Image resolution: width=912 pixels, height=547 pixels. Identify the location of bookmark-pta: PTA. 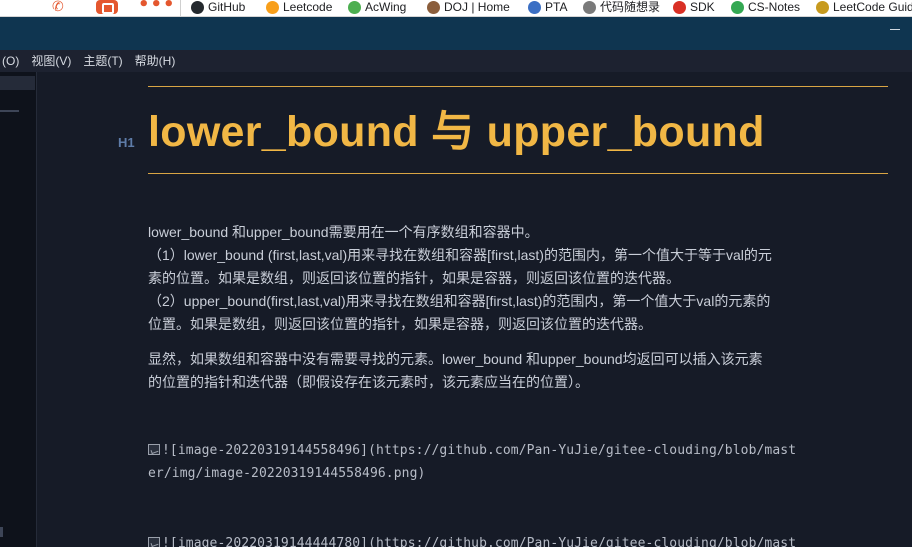
(547, 7).